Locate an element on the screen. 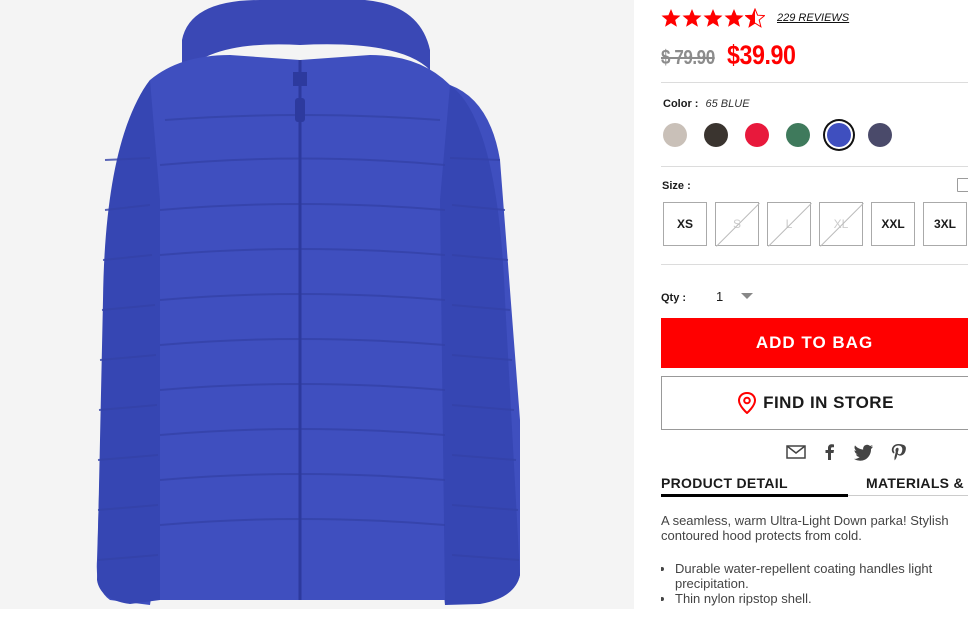 This screenshot has height=623, width=968. color-selected-value: 65 BLUE is located at coordinates (727, 104).